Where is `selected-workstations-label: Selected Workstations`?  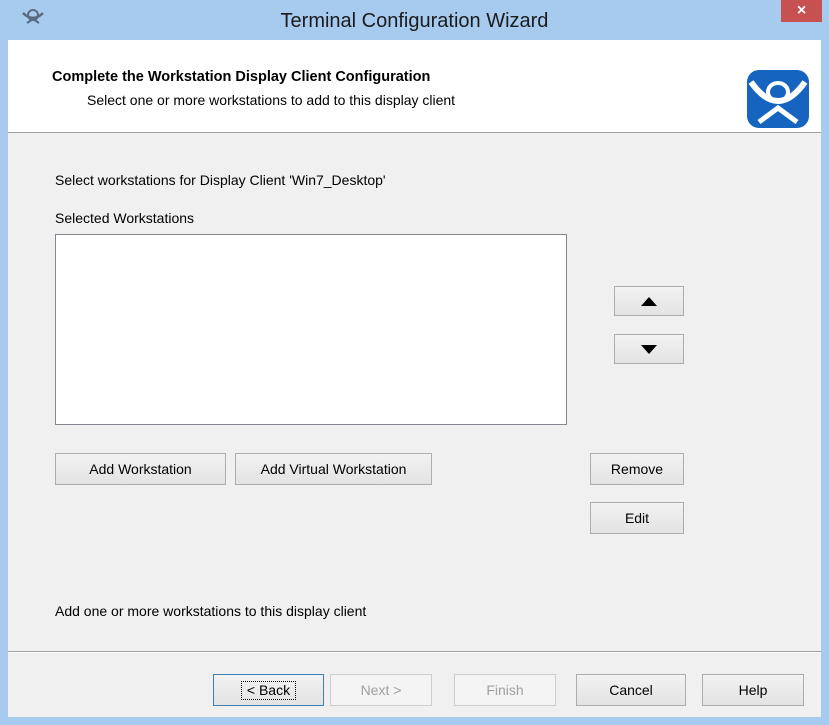 selected-workstations-label: Selected Workstations is located at coordinates (125, 218).